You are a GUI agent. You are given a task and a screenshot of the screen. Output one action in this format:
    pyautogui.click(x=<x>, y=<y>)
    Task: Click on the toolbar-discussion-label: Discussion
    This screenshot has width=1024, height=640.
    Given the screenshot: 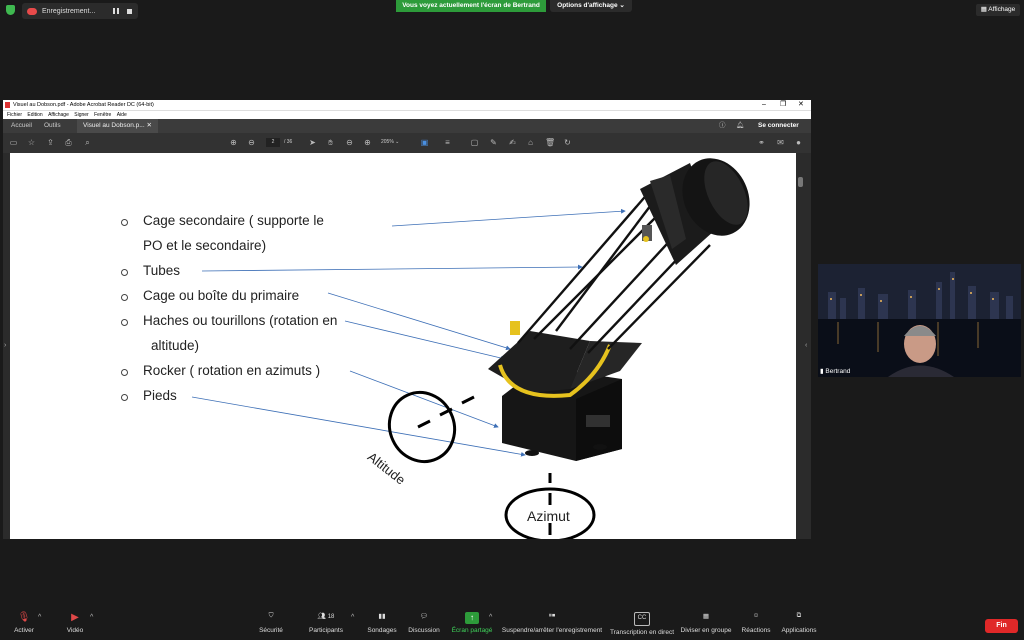 What is the action you would take?
    pyautogui.click(x=424, y=630)
    